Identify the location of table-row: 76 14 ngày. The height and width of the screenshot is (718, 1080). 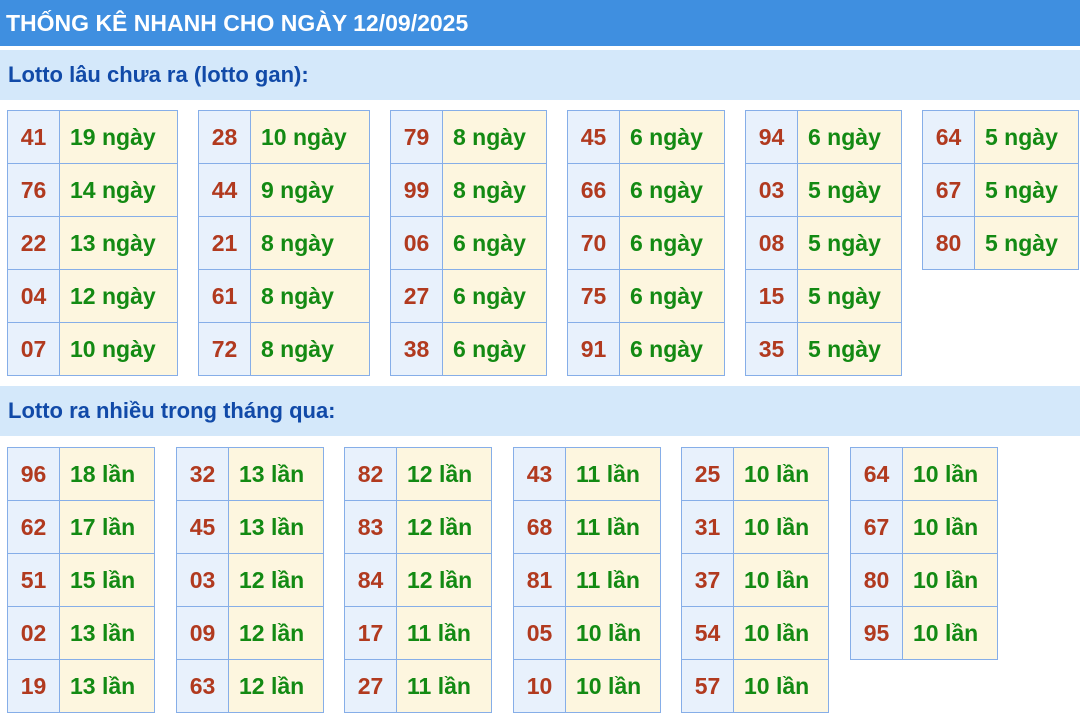
(92, 190).